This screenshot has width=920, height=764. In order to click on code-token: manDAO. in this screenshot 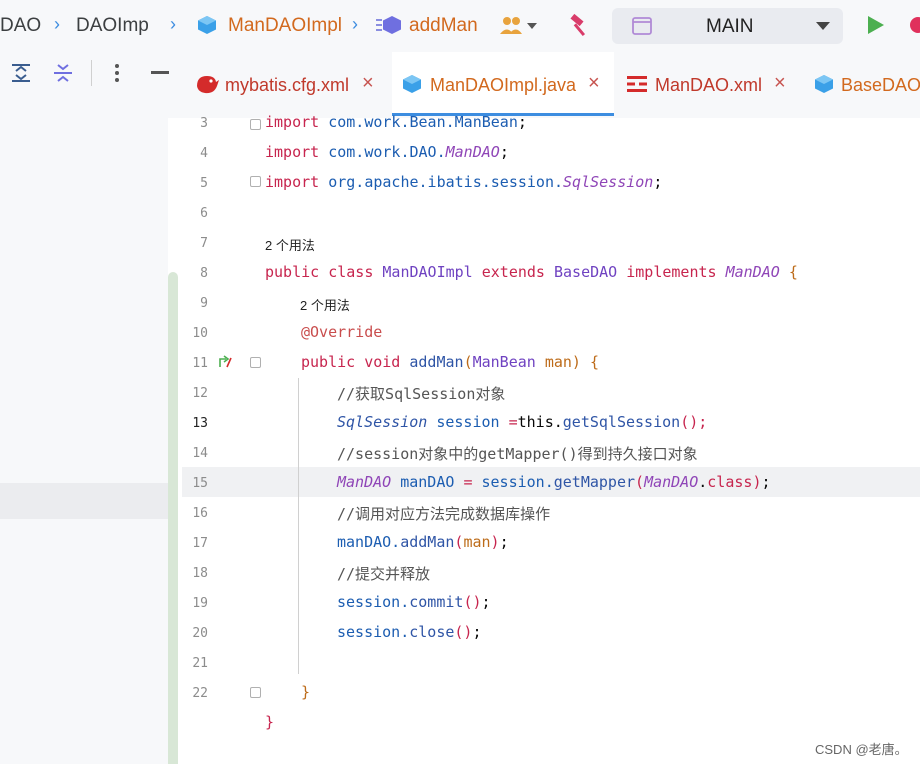, I will do `click(369, 542)`.